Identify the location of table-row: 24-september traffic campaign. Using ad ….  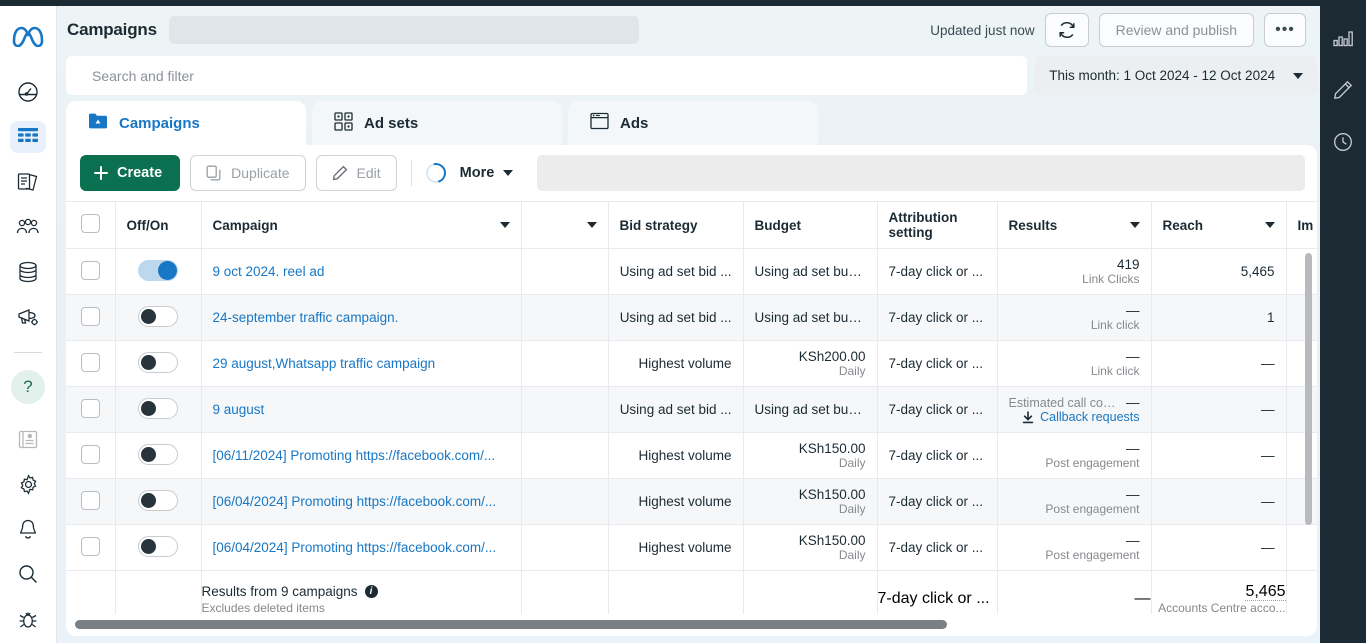
(691, 317).